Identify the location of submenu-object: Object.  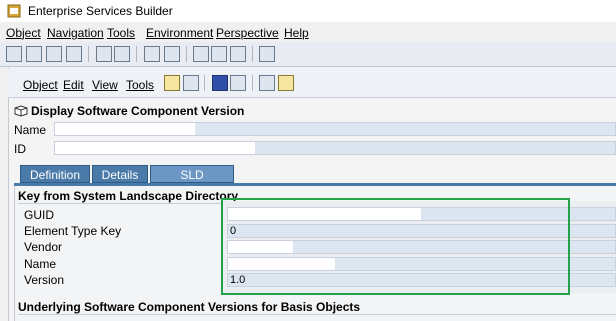
(40, 85).